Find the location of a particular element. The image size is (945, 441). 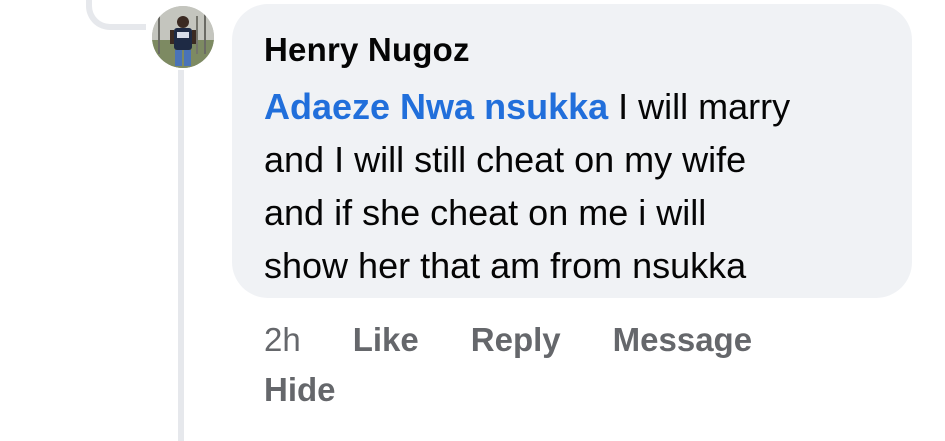

hide-button: Hide is located at coordinates (300, 390).